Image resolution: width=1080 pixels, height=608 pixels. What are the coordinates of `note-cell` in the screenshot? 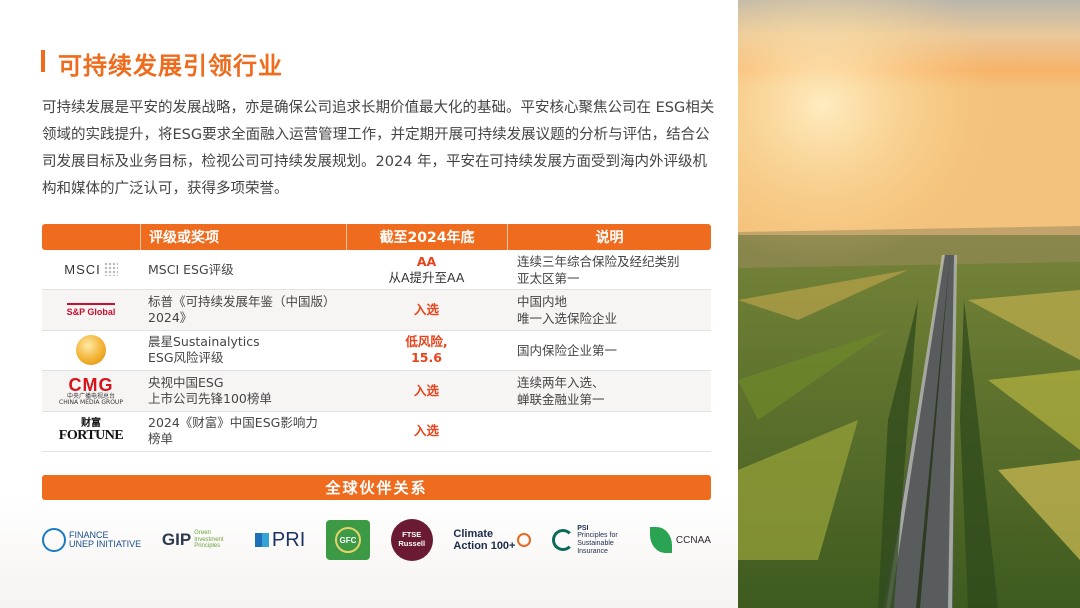 It's located at (609, 431).